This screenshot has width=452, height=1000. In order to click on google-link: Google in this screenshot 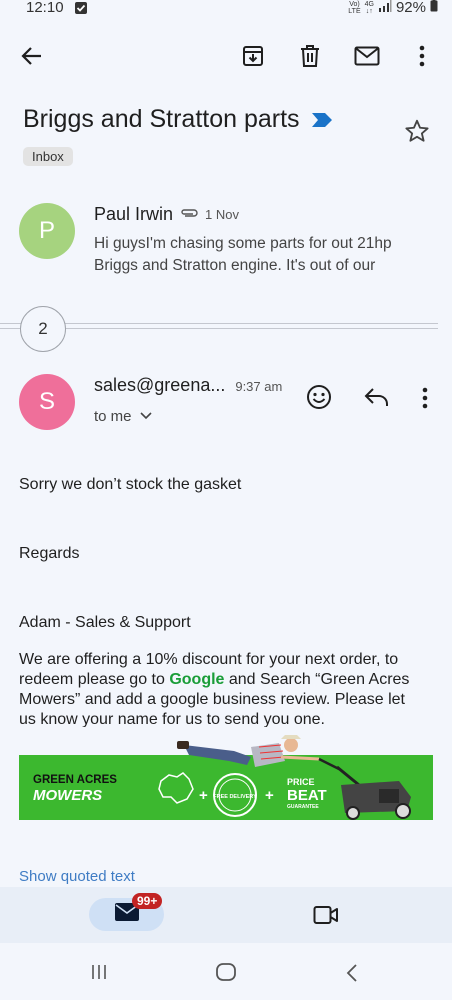, I will do `click(196, 679)`.